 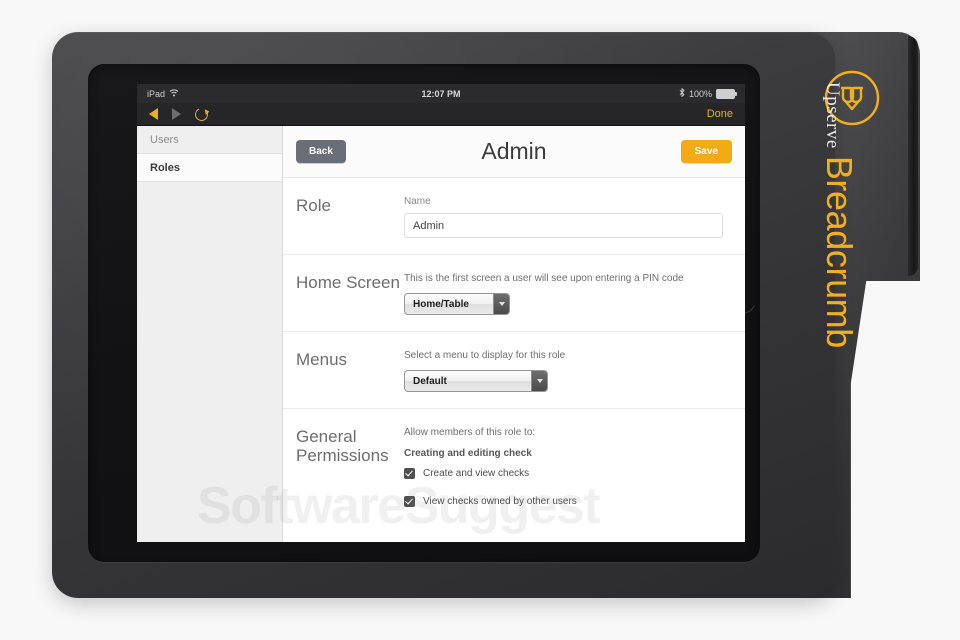 What do you see at coordinates (321, 151) in the screenshot?
I see `back-button: Back` at bounding box center [321, 151].